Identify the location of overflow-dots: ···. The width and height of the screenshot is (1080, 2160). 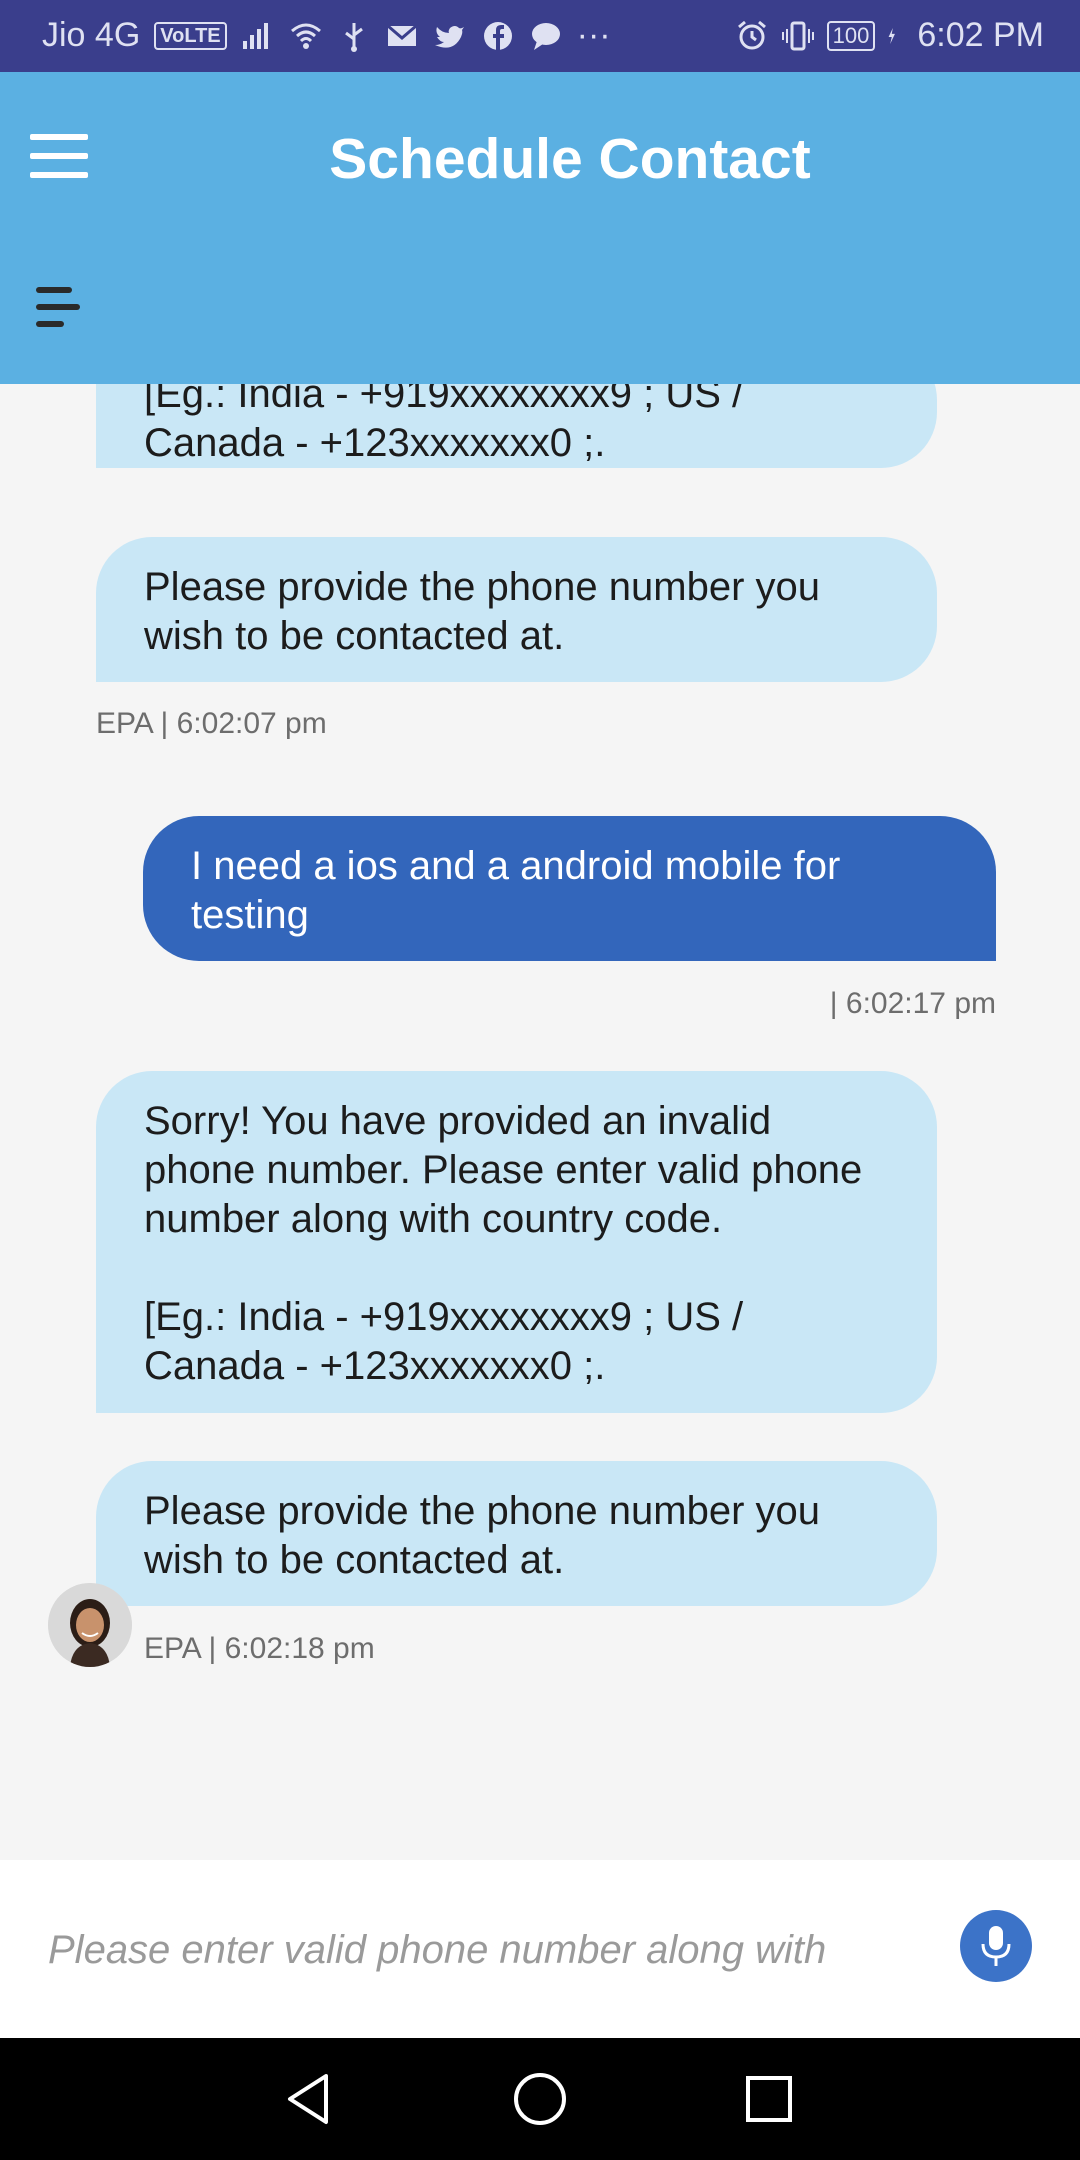
(593, 35).